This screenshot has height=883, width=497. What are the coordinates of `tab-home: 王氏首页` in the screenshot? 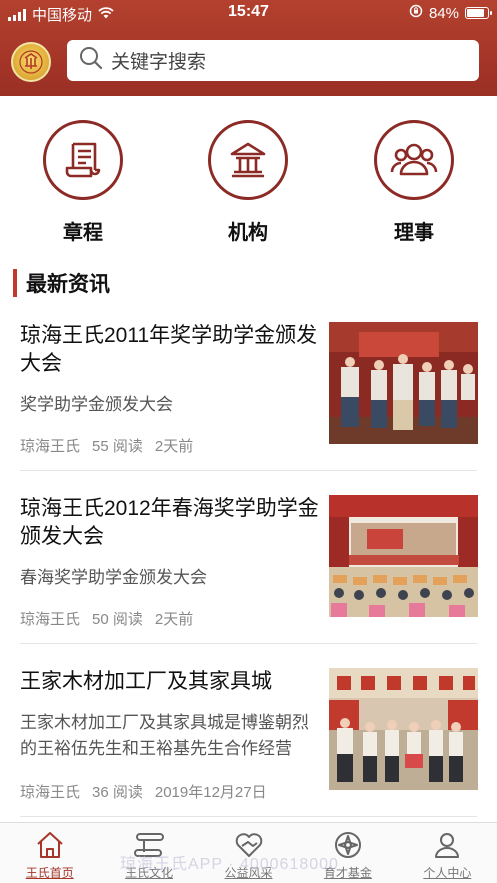 It's located at (49, 853).